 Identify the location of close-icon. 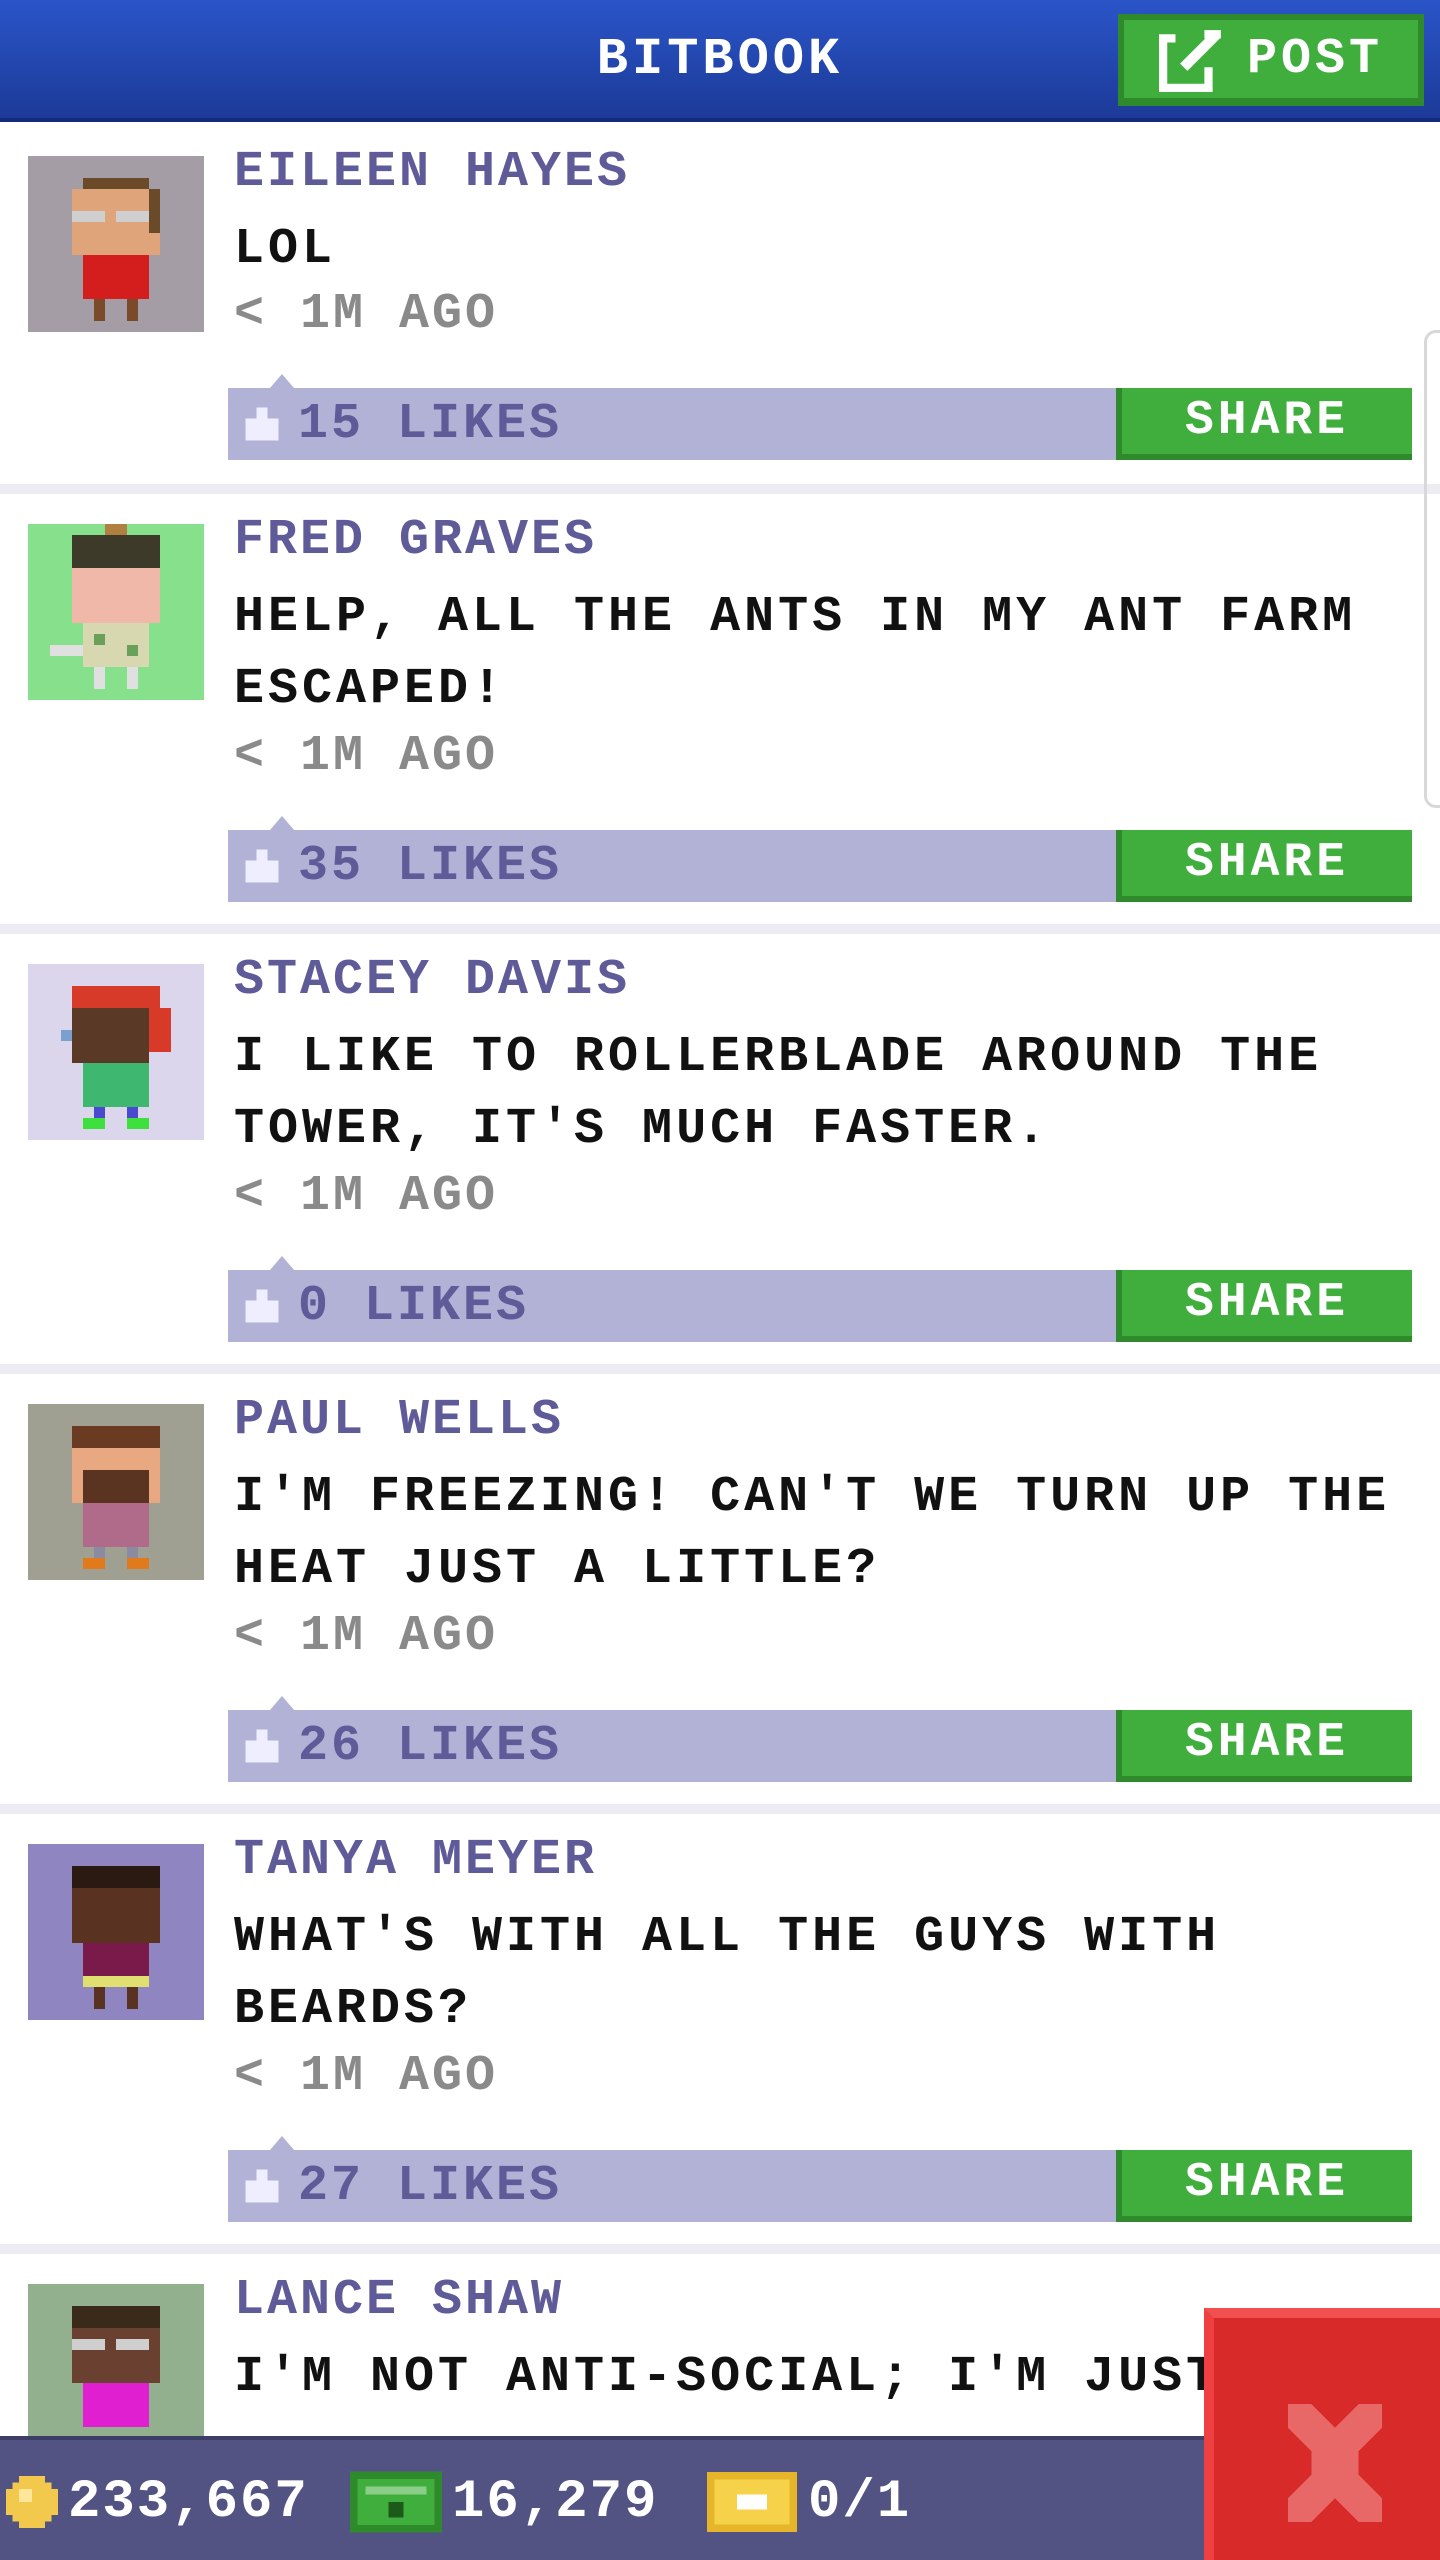
(1335, 2463).